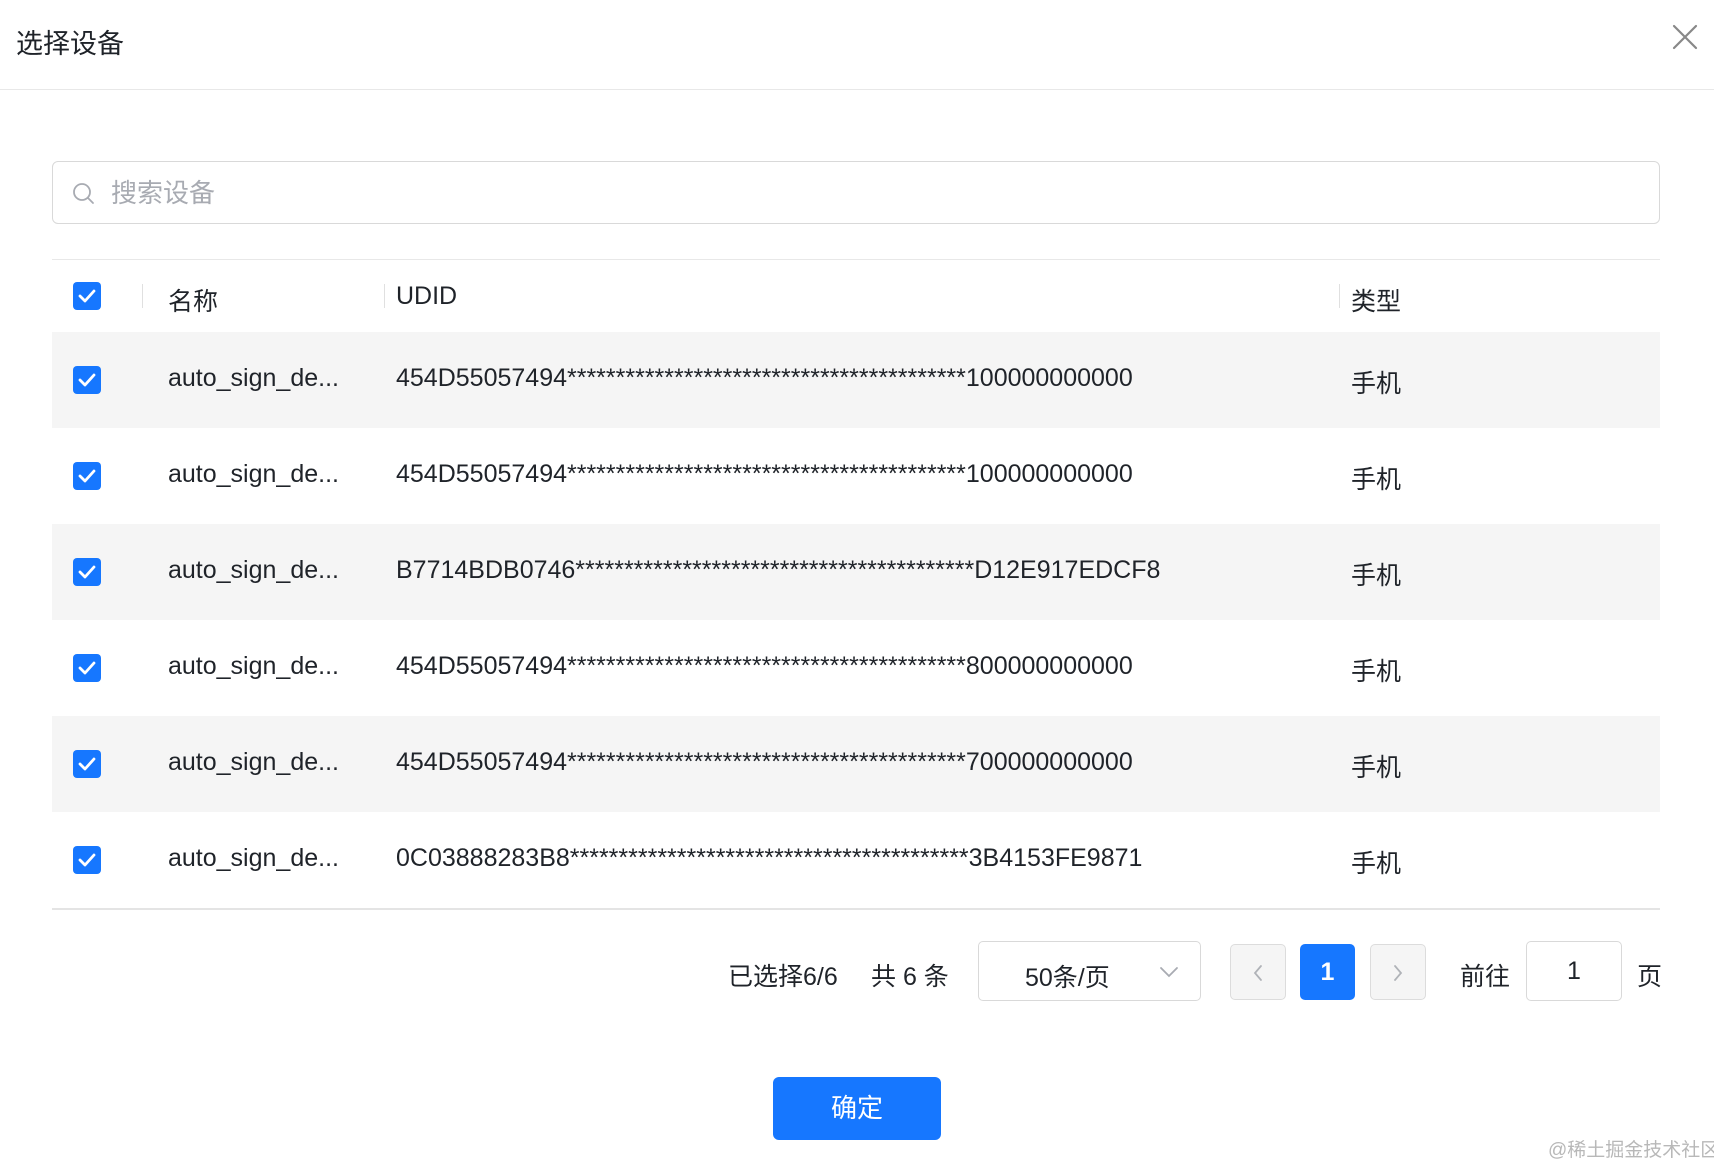 Image resolution: width=1714 pixels, height=1163 pixels. I want to click on header-udid: UDID, so click(426, 296).